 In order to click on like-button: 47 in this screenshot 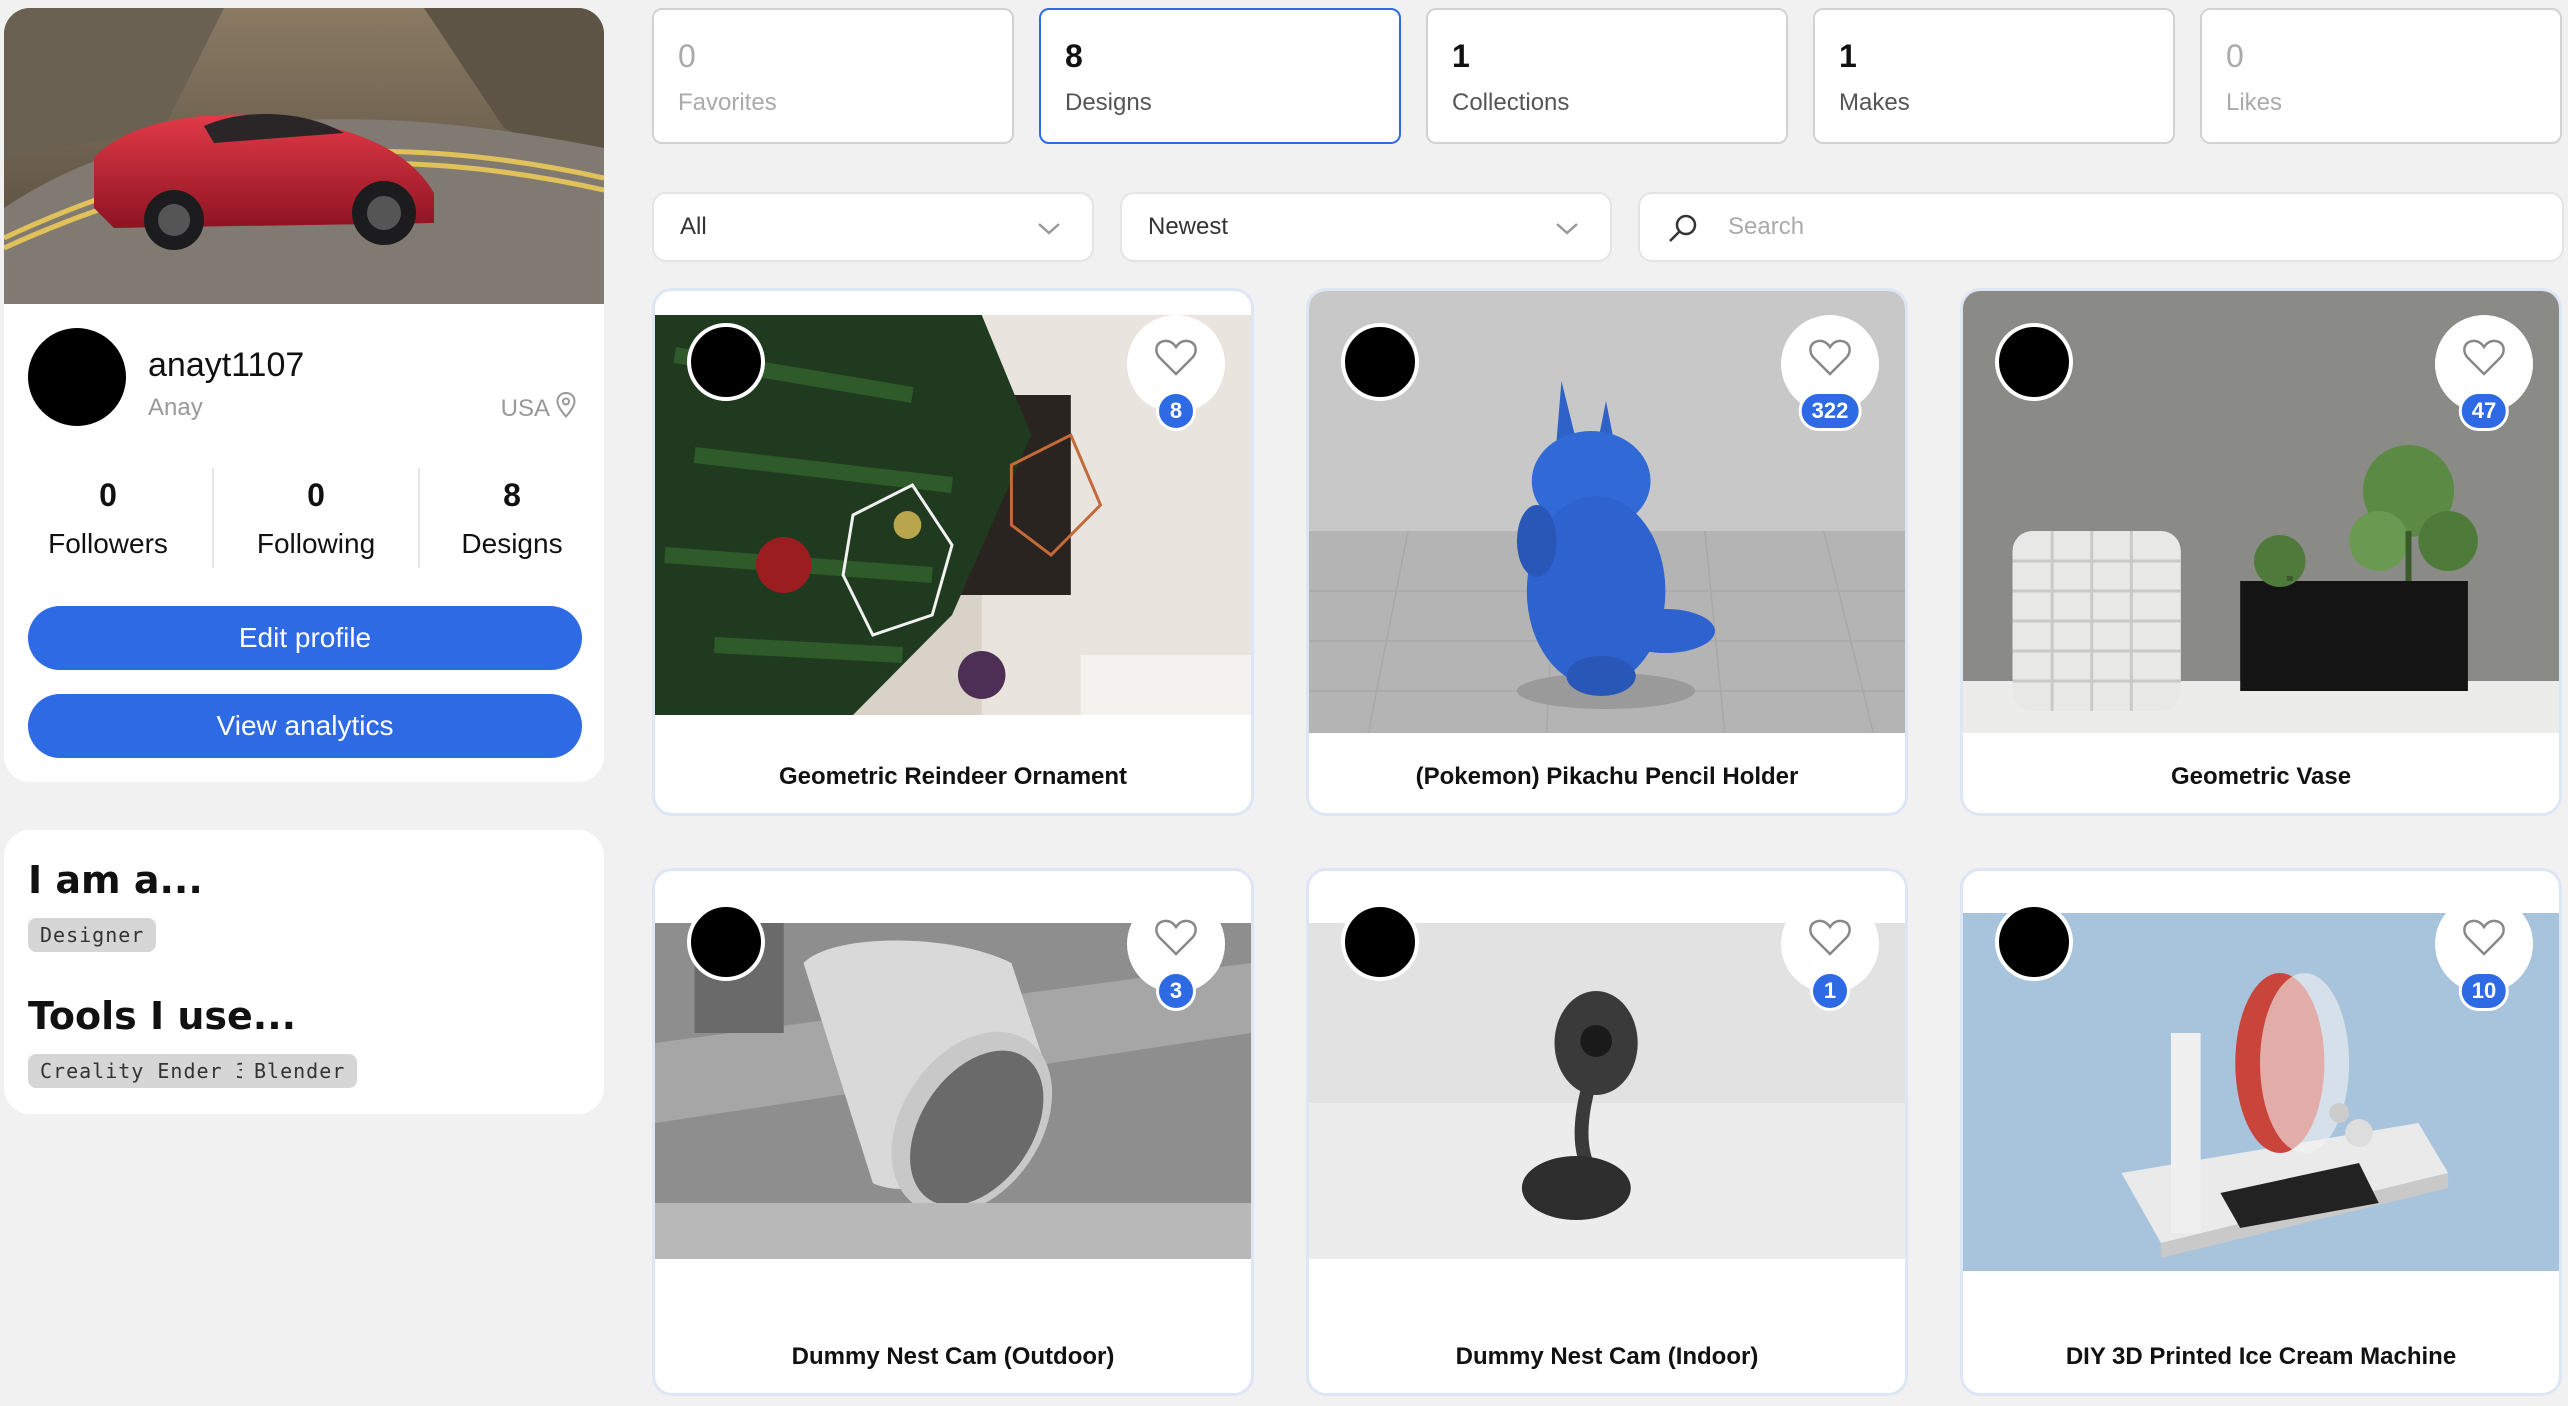, I will do `click(2484, 373)`.